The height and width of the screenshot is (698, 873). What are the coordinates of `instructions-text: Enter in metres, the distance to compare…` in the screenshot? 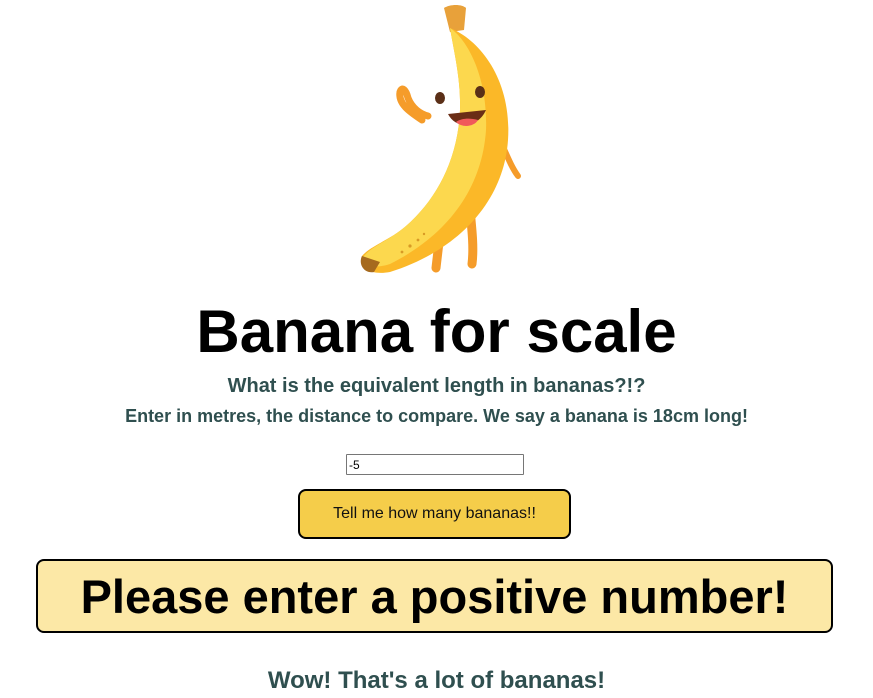 It's located at (436, 416).